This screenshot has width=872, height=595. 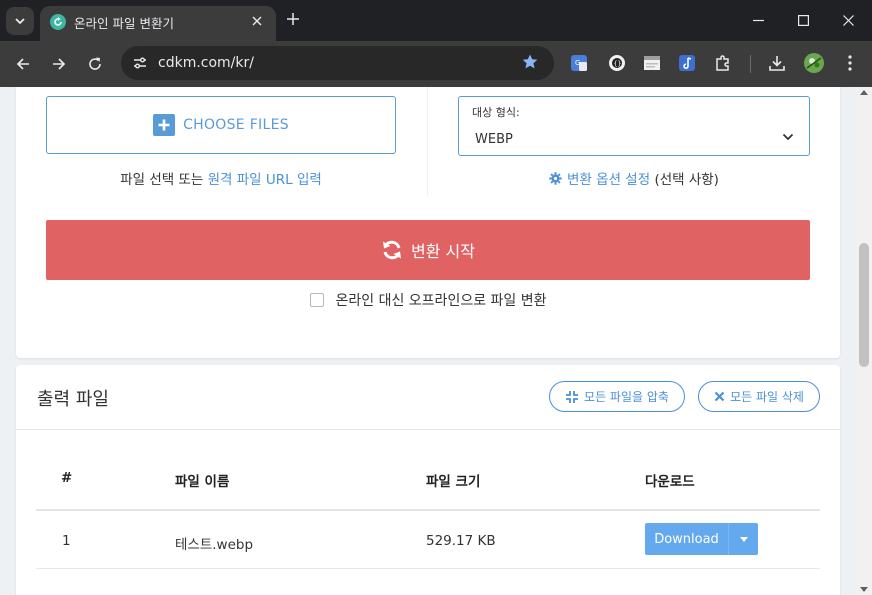 I want to click on refresh-icon, so click(x=392, y=250).